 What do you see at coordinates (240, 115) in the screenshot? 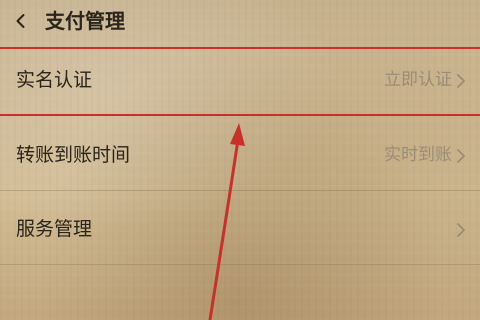
I see `highlight-line-bottom` at bounding box center [240, 115].